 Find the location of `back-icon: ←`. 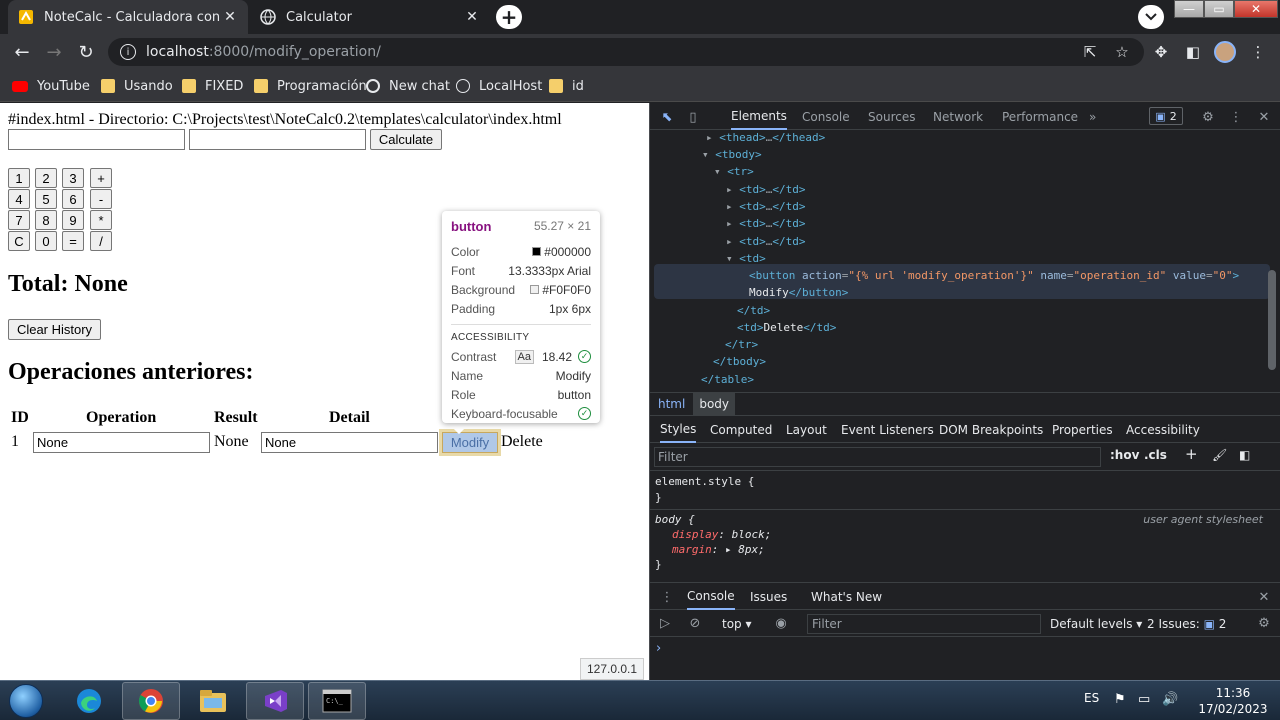

back-icon: ← is located at coordinates (22, 52).